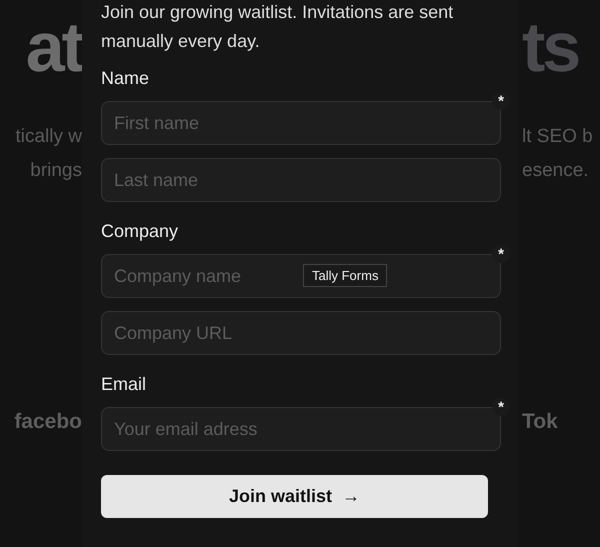 The width and height of the screenshot is (600, 547). I want to click on background-text: brings, so click(56, 171).